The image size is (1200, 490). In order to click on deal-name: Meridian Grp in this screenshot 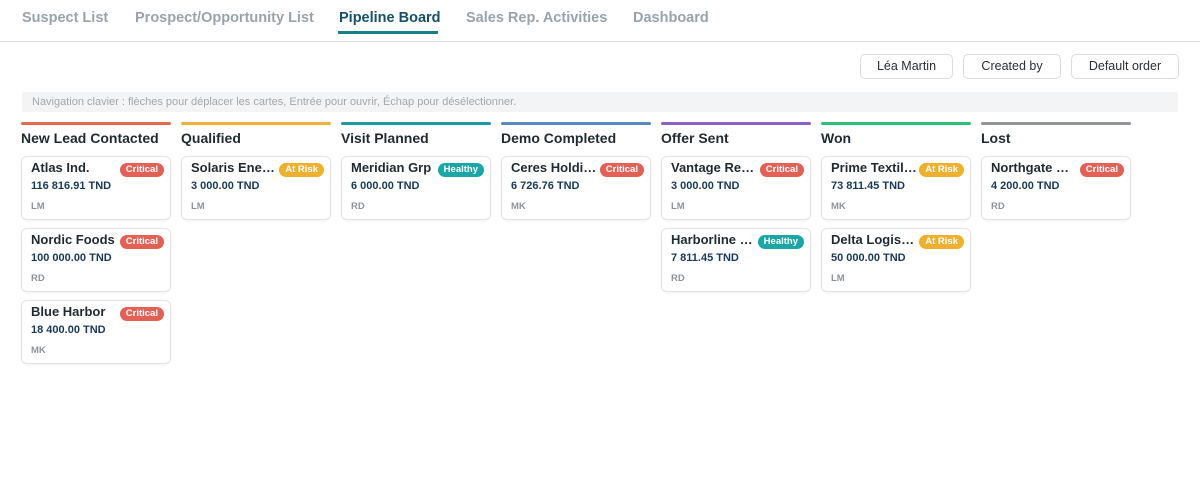, I will do `click(391, 167)`.